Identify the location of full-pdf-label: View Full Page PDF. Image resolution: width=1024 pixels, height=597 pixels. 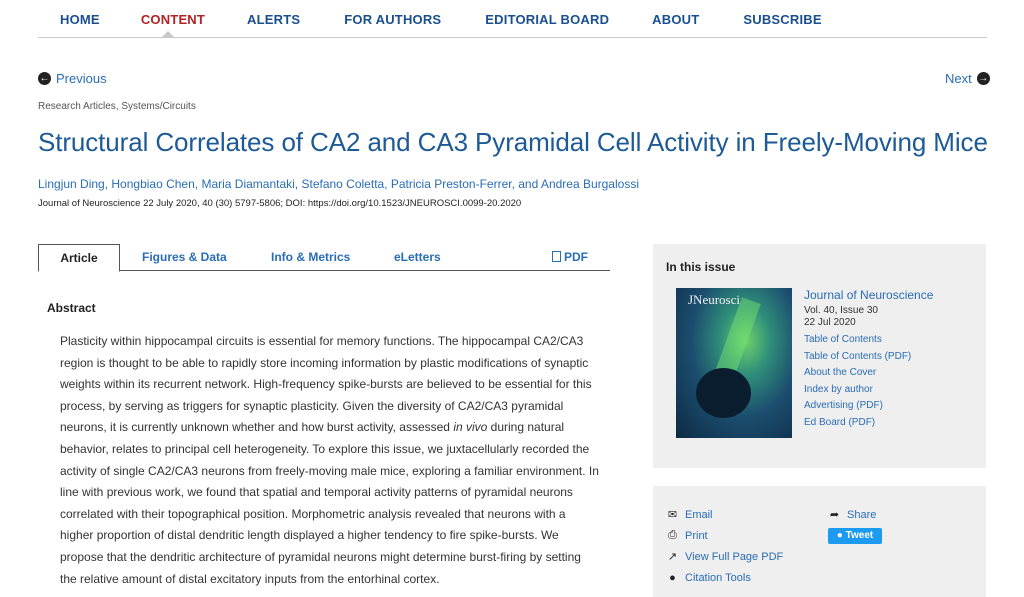
(734, 556).